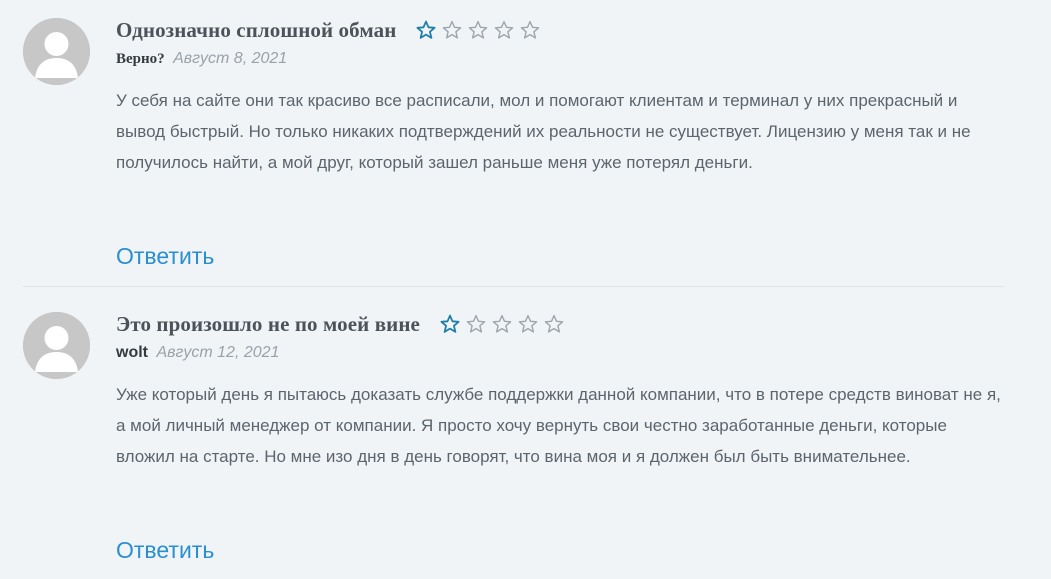 The height and width of the screenshot is (579, 1051). What do you see at coordinates (514, 286) in the screenshot?
I see `divider` at bounding box center [514, 286].